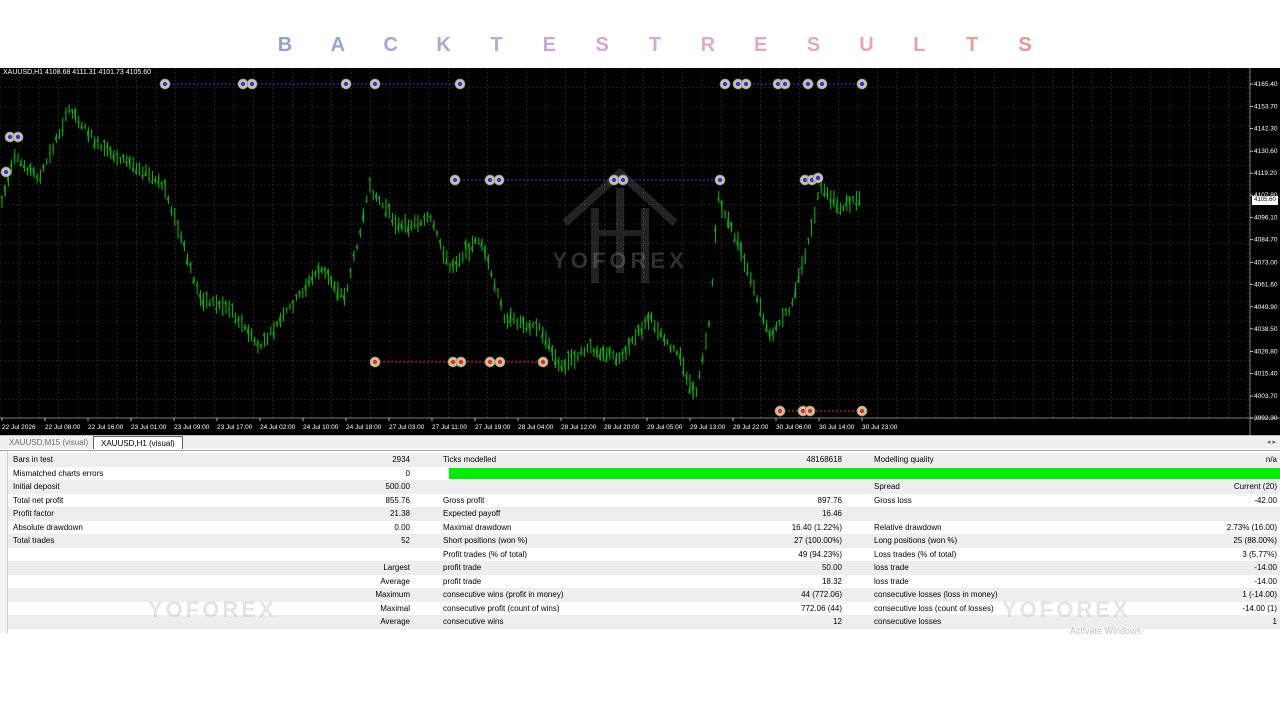 The image size is (1280, 720). What do you see at coordinates (1266, 151) in the screenshot?
I see `price-label: 4130.60` at bounding box center [1266, 151].